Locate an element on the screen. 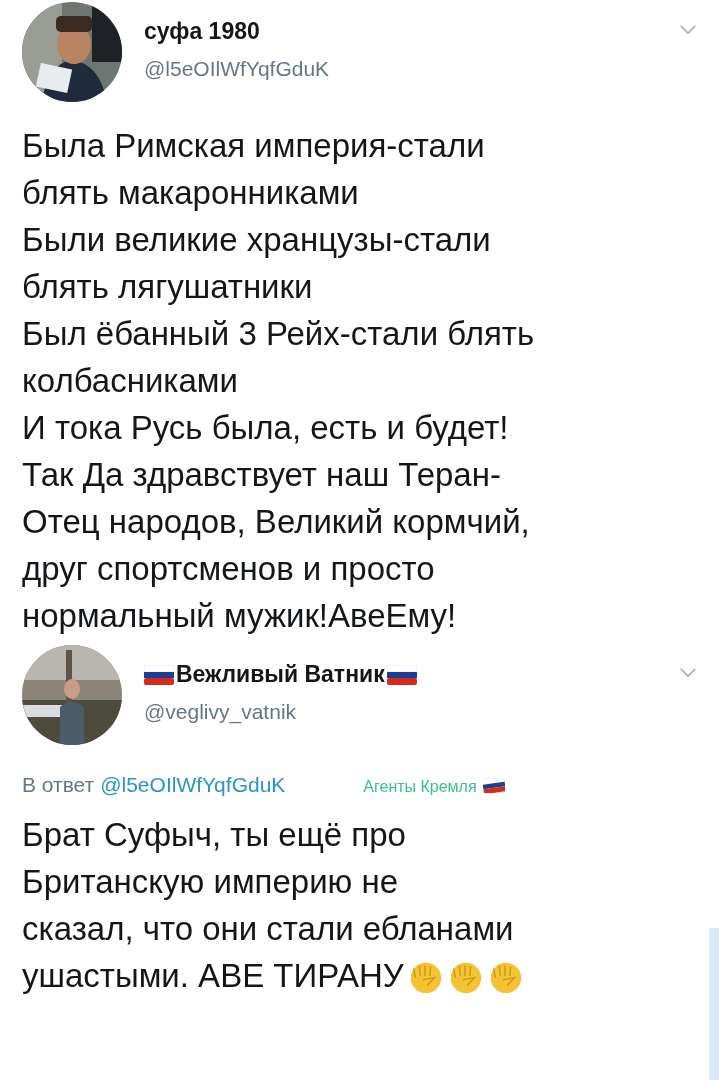 The height and width of the screenshot is (1080, 719). reply-label: В ответ is located at coordinates (58, 785).